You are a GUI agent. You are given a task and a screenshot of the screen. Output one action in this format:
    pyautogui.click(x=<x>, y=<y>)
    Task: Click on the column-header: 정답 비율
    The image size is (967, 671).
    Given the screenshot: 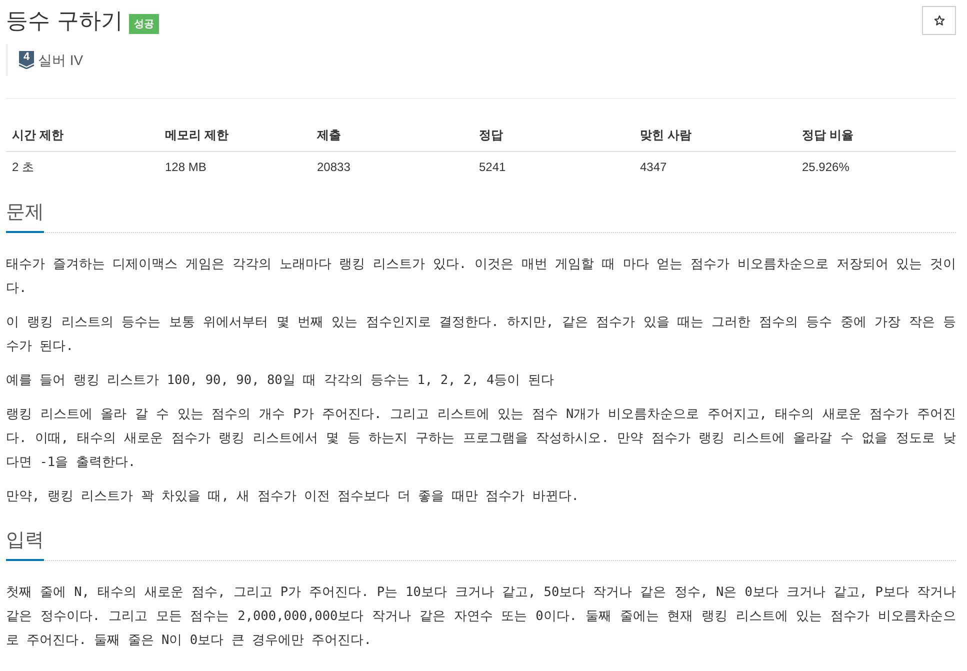 What is the action you would take?
    pyautogui.click(x=827, y=135)
    